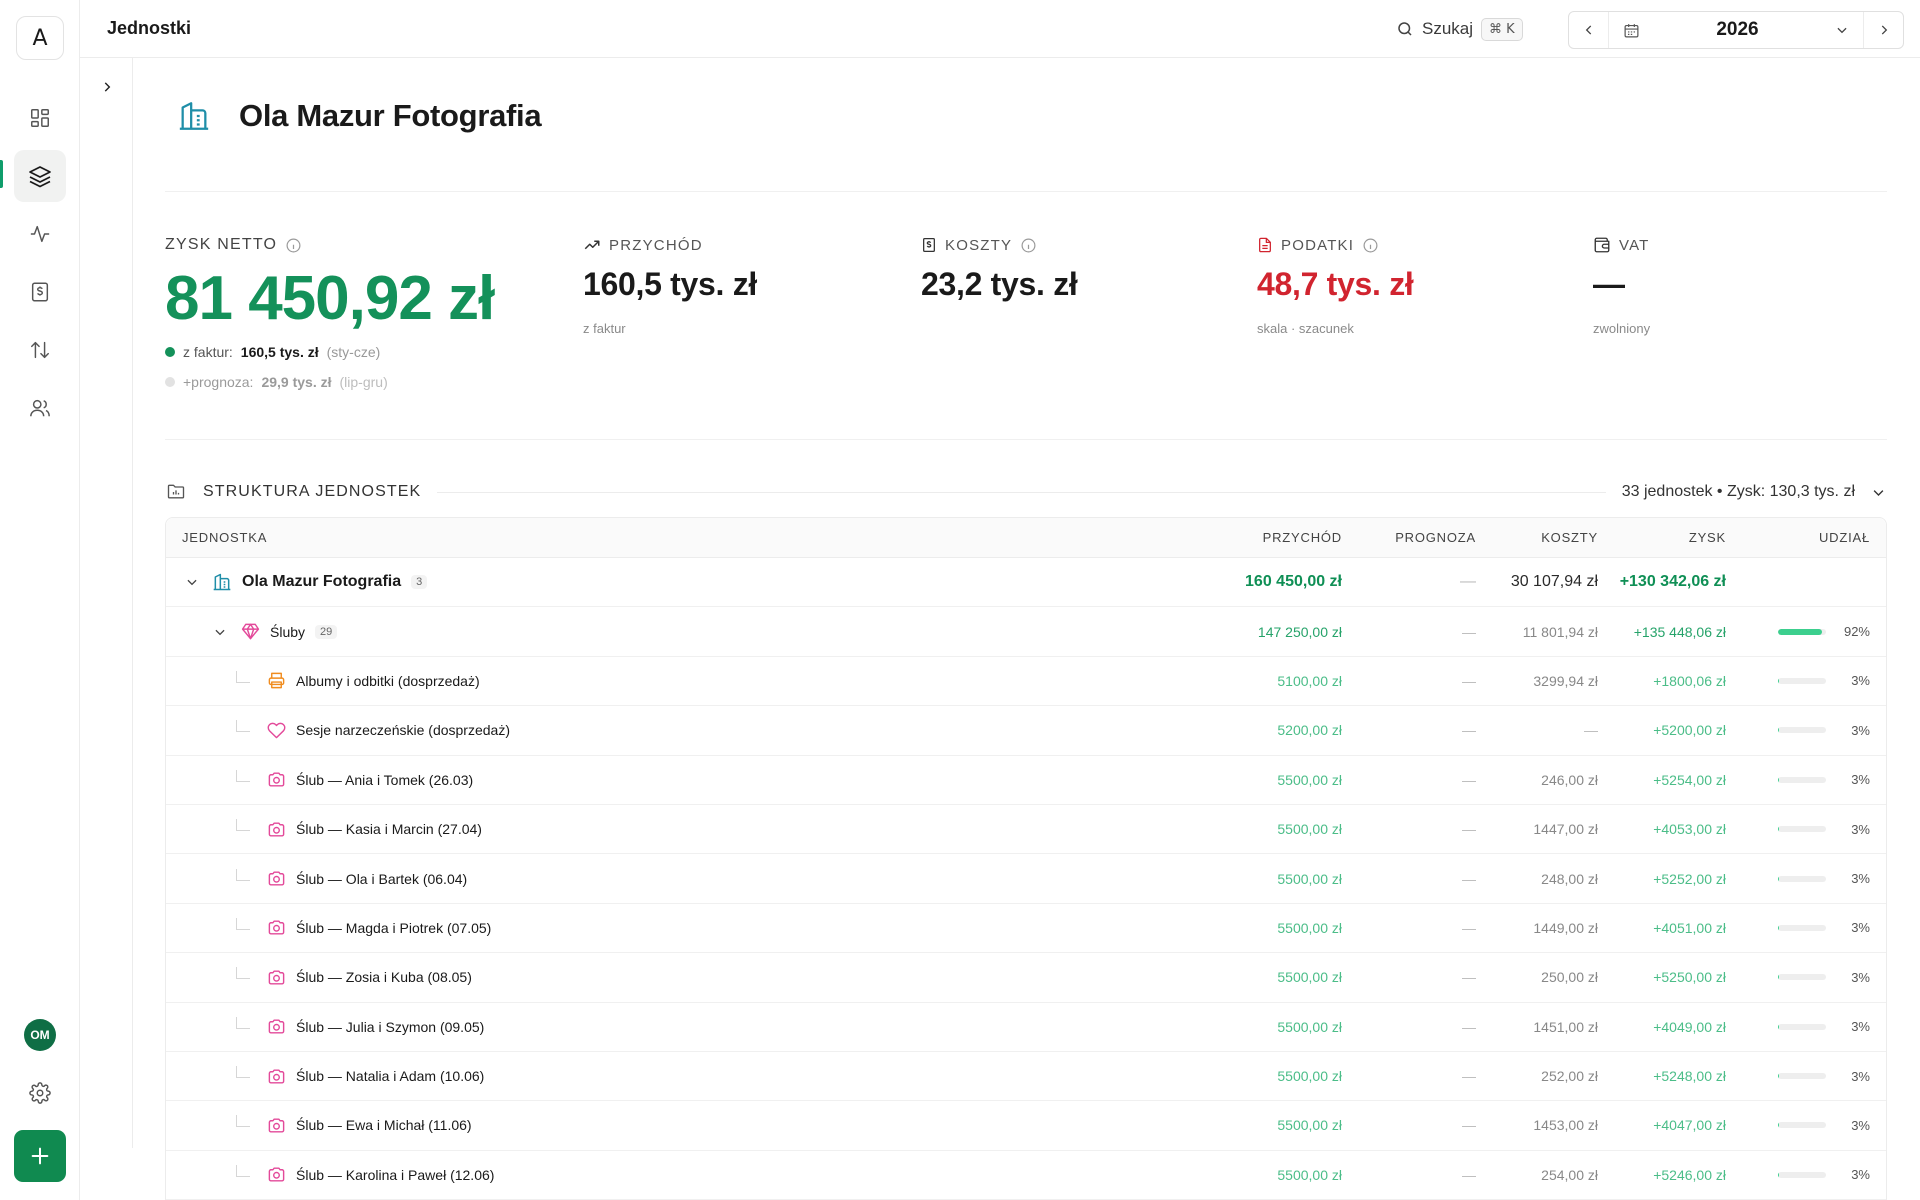  Describe the element at coordinates (40, 1035) in the screenshot. I see `avatar: OM` at that location.